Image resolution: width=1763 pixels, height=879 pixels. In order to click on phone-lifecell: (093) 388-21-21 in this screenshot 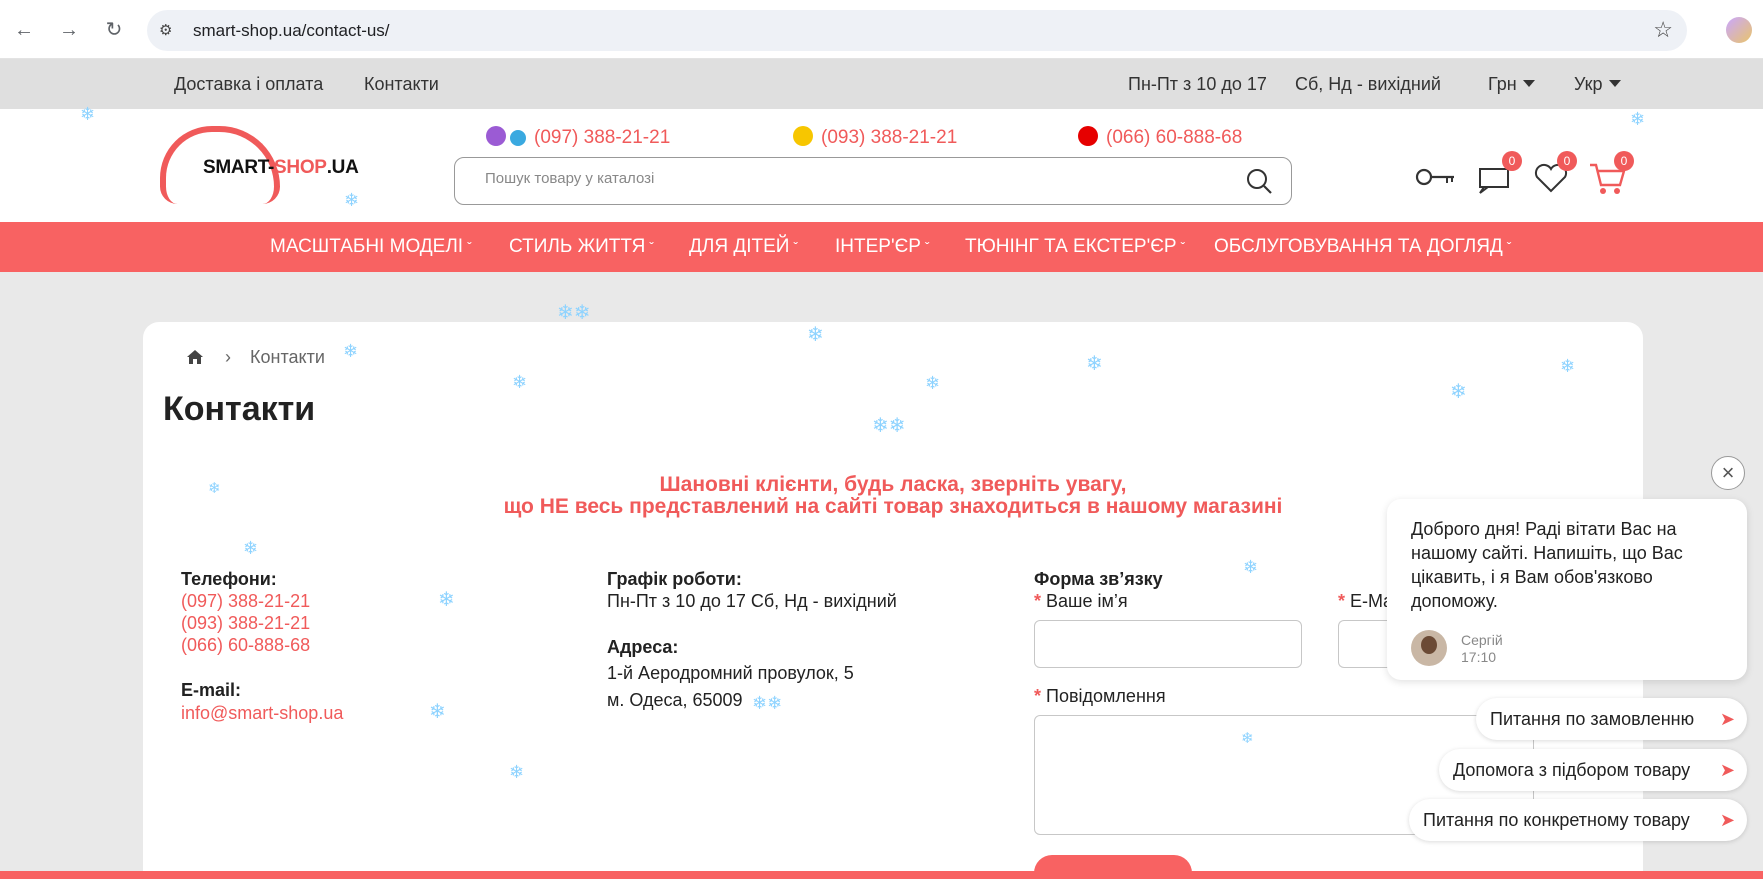, I will do `click(875, 137)`.